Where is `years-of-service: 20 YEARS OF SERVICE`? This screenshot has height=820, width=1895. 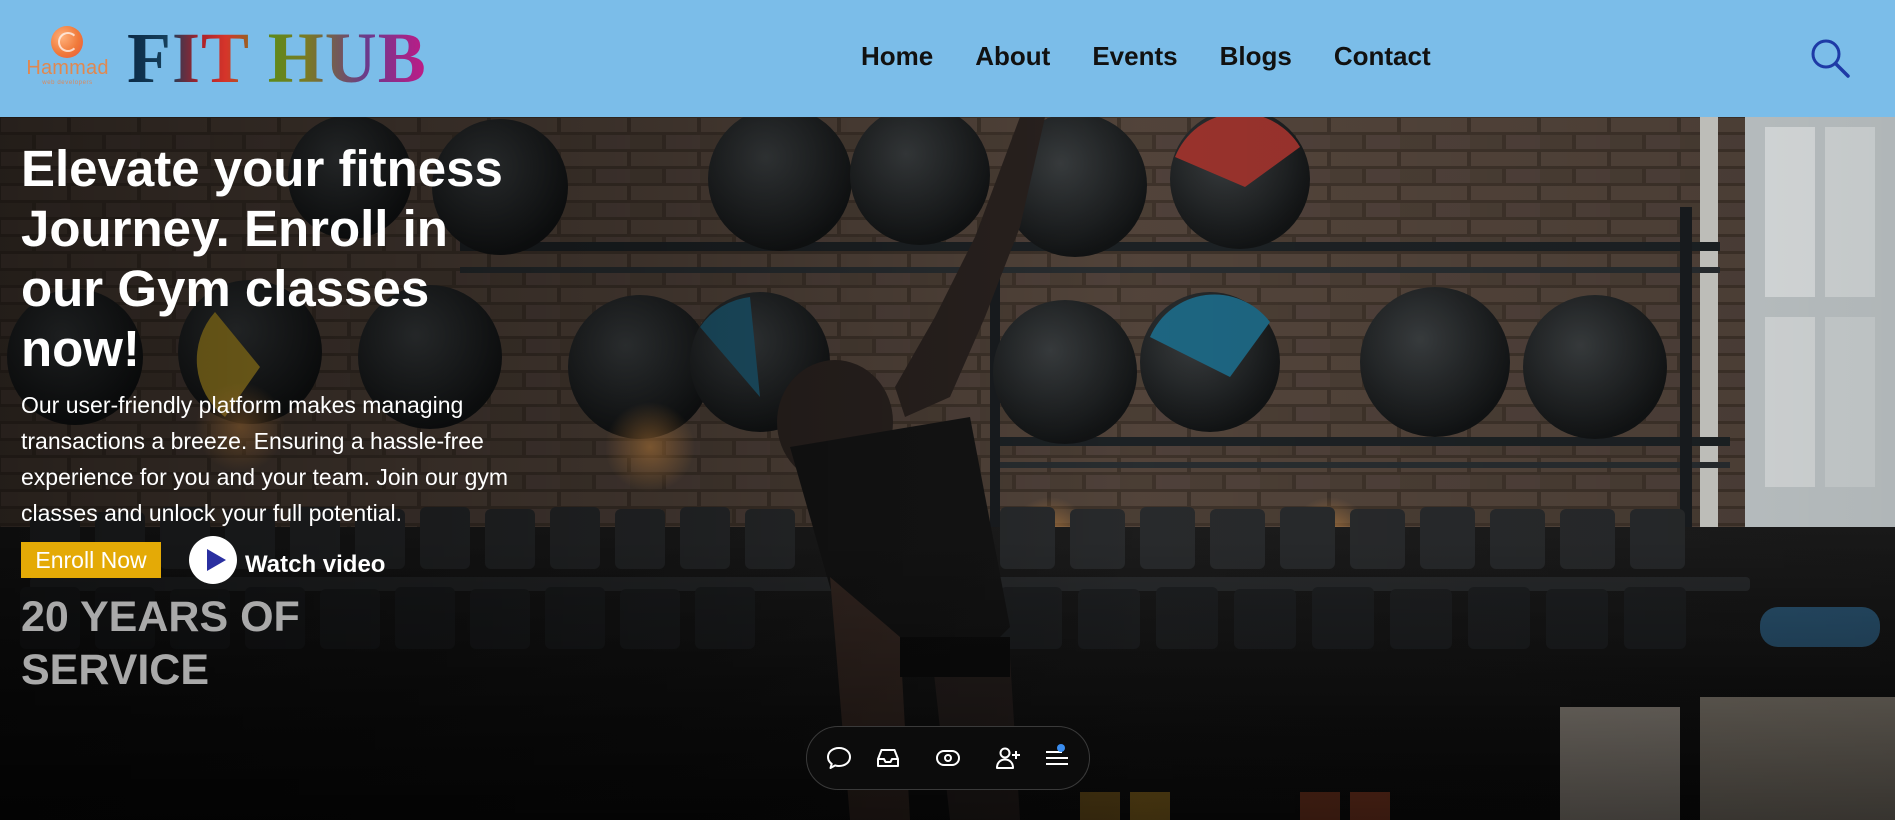
years-of-service: 20 YEARS OF SERVICE is located at coordinates (160, 643).